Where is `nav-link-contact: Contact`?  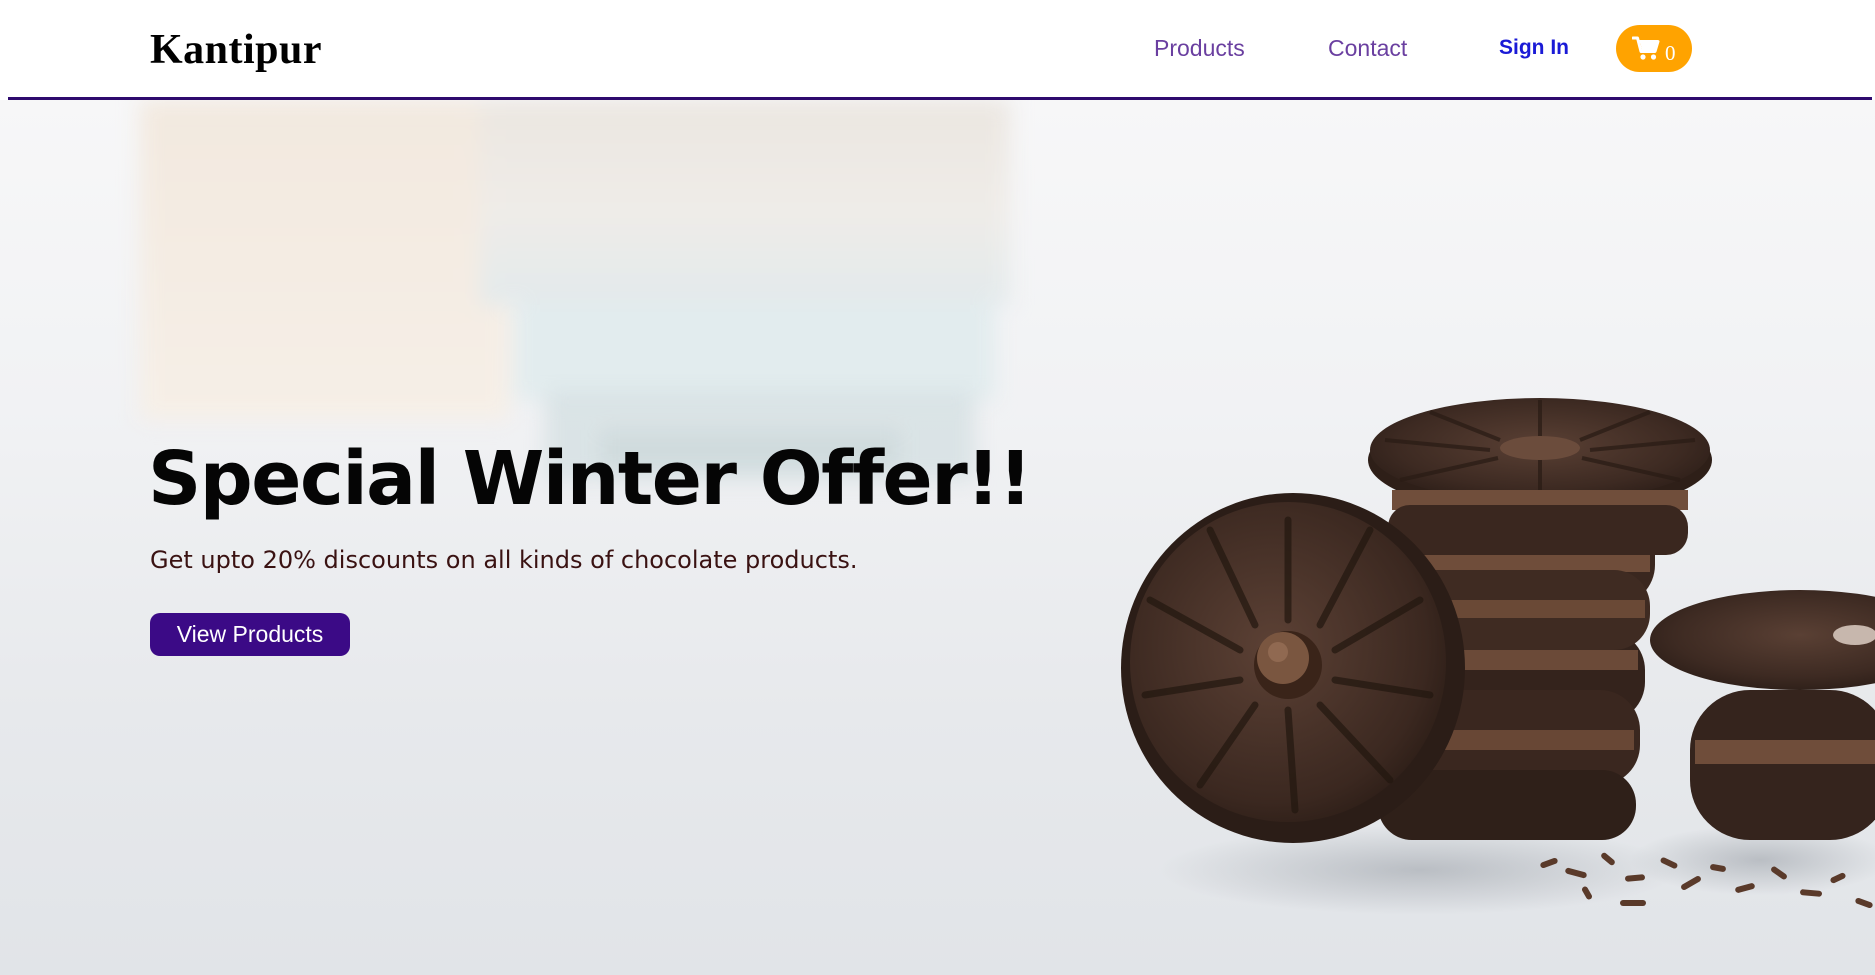 nav-link-contact: Contact is located at coordinates (1367, 48).